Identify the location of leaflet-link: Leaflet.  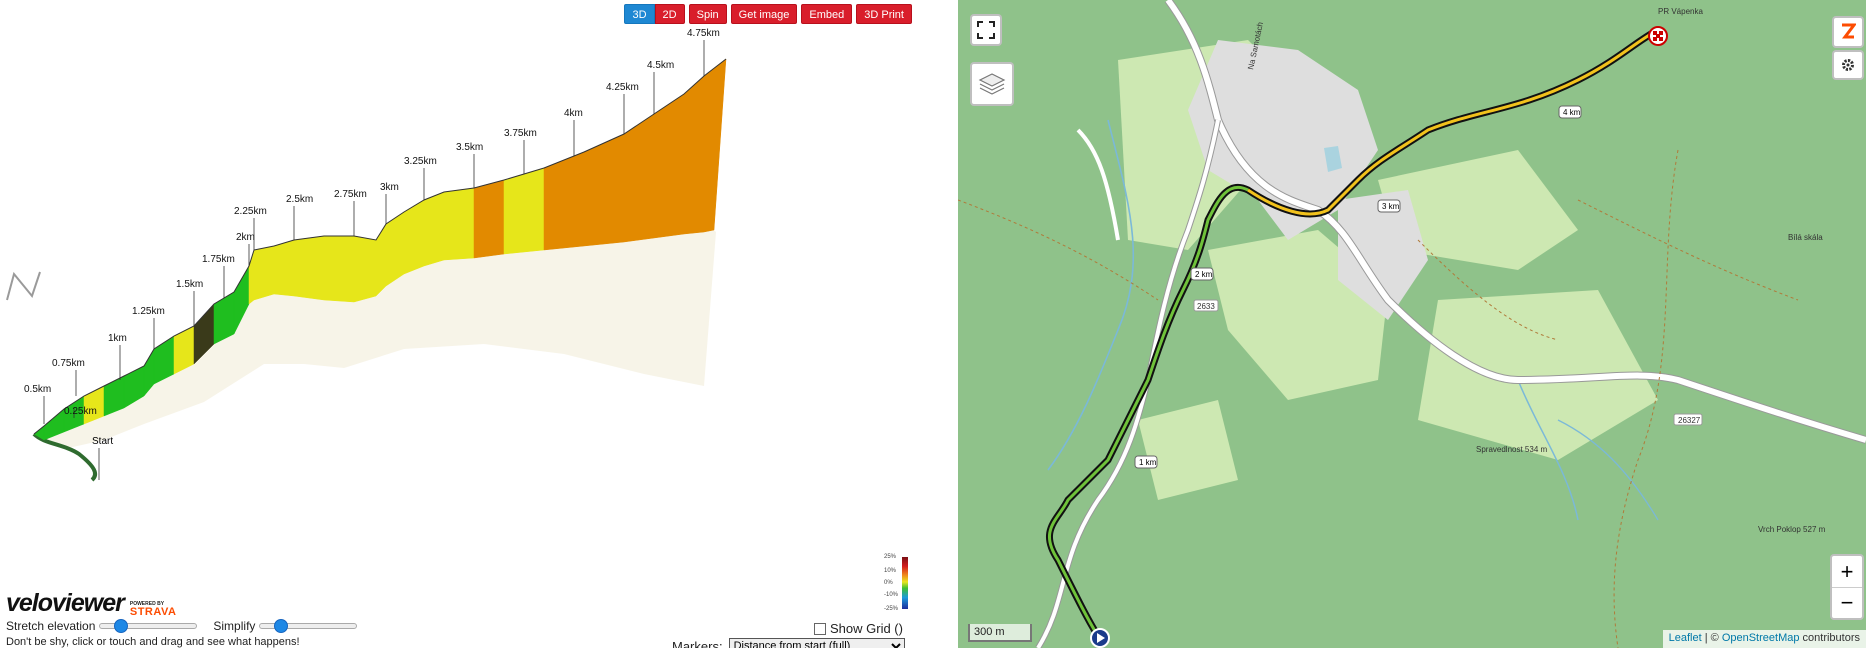
(1685, 638).